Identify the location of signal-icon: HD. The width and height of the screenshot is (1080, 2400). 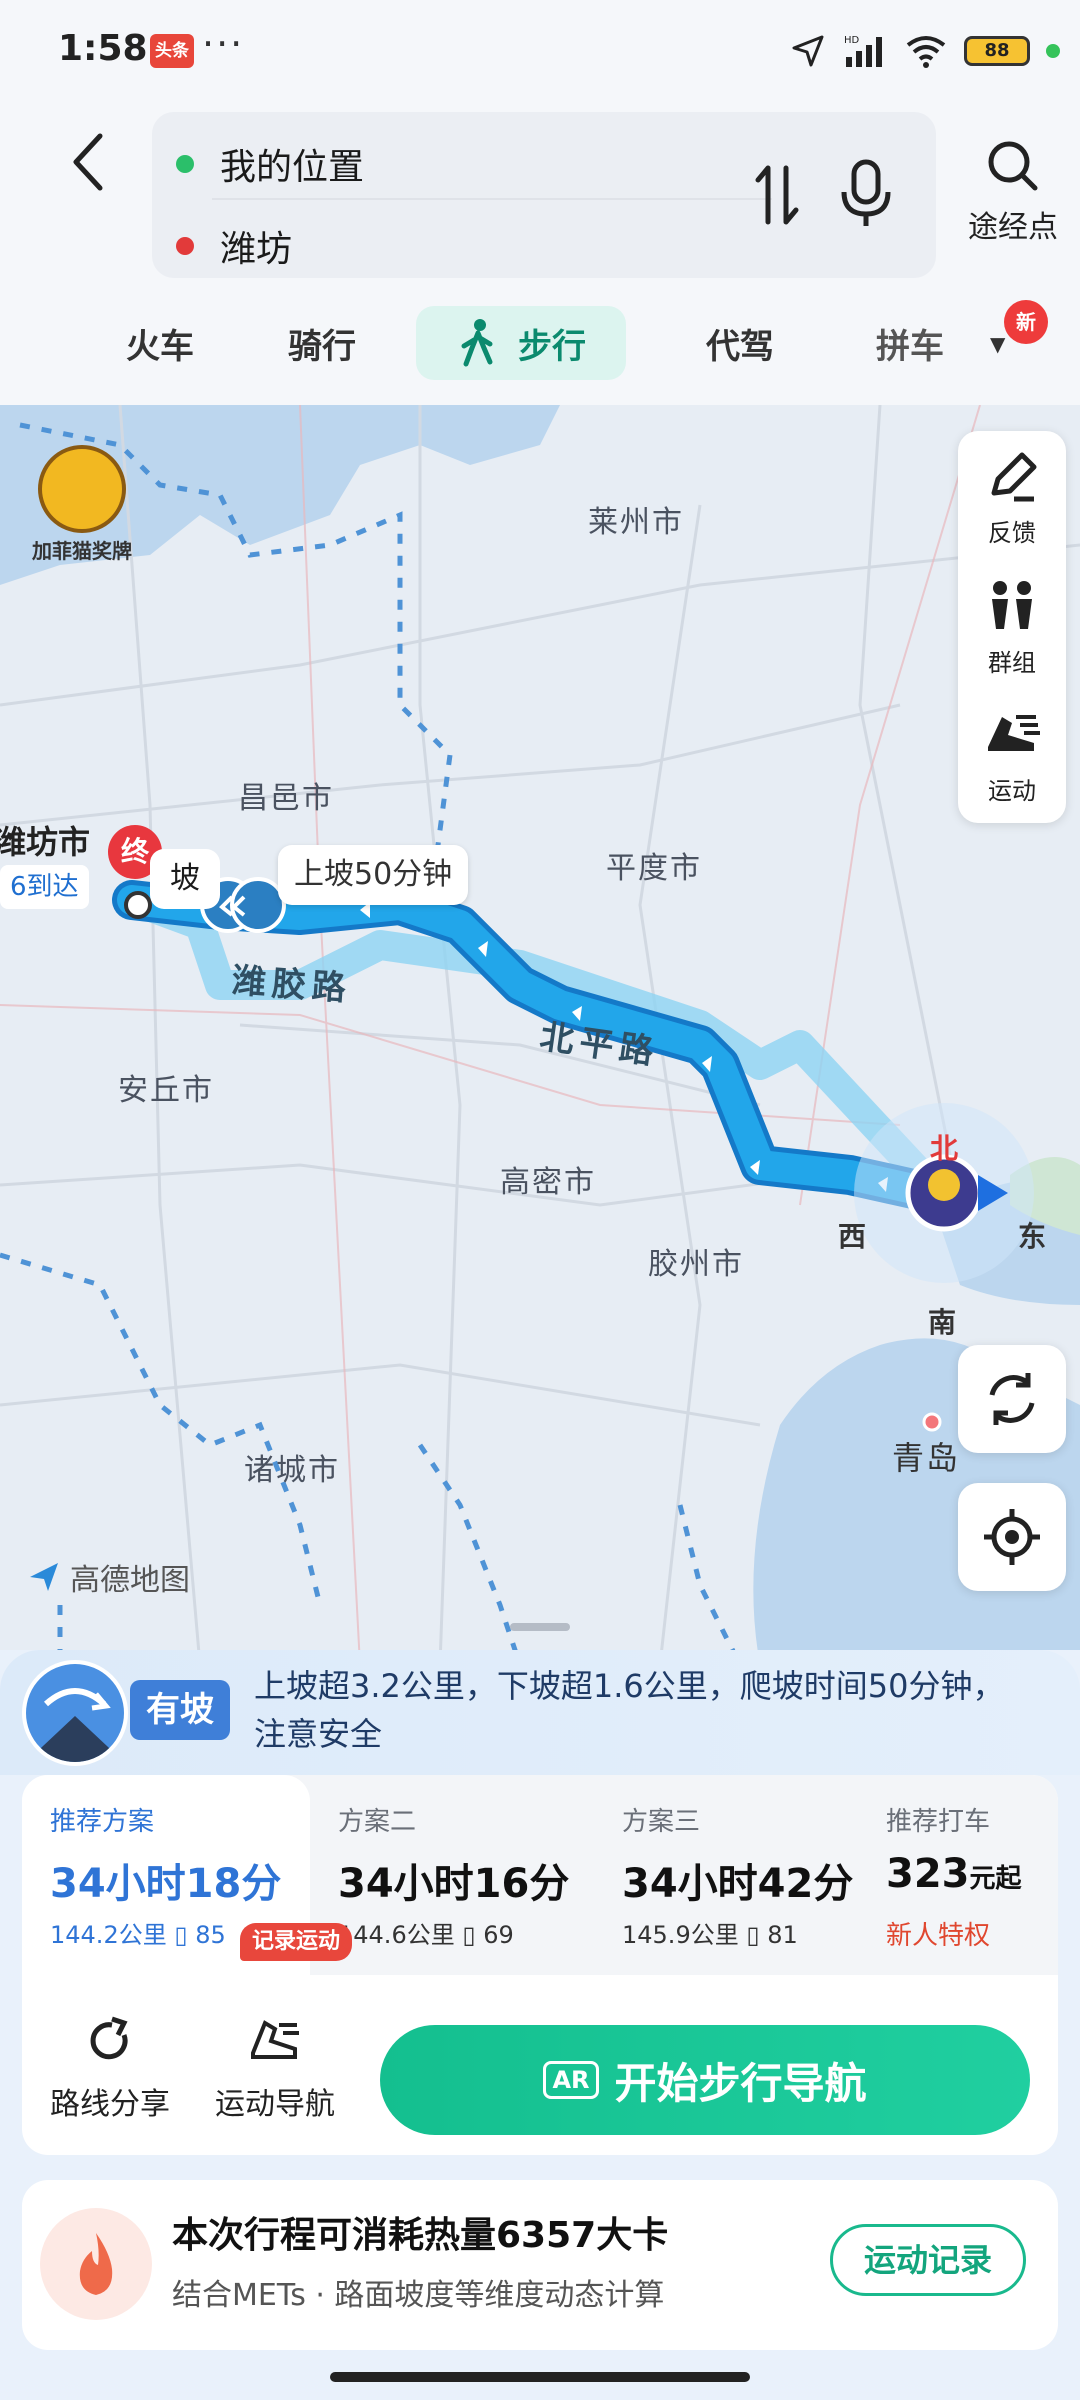
(863, 51).